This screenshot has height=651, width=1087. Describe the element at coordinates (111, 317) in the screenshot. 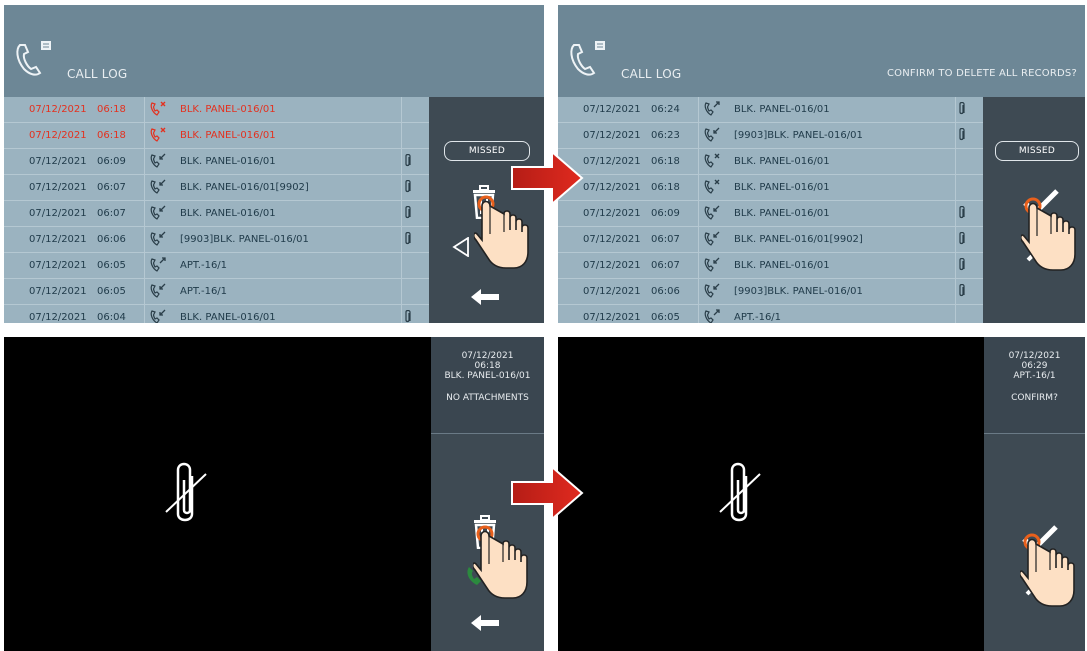

I see `call-time: 06:04` at that location.